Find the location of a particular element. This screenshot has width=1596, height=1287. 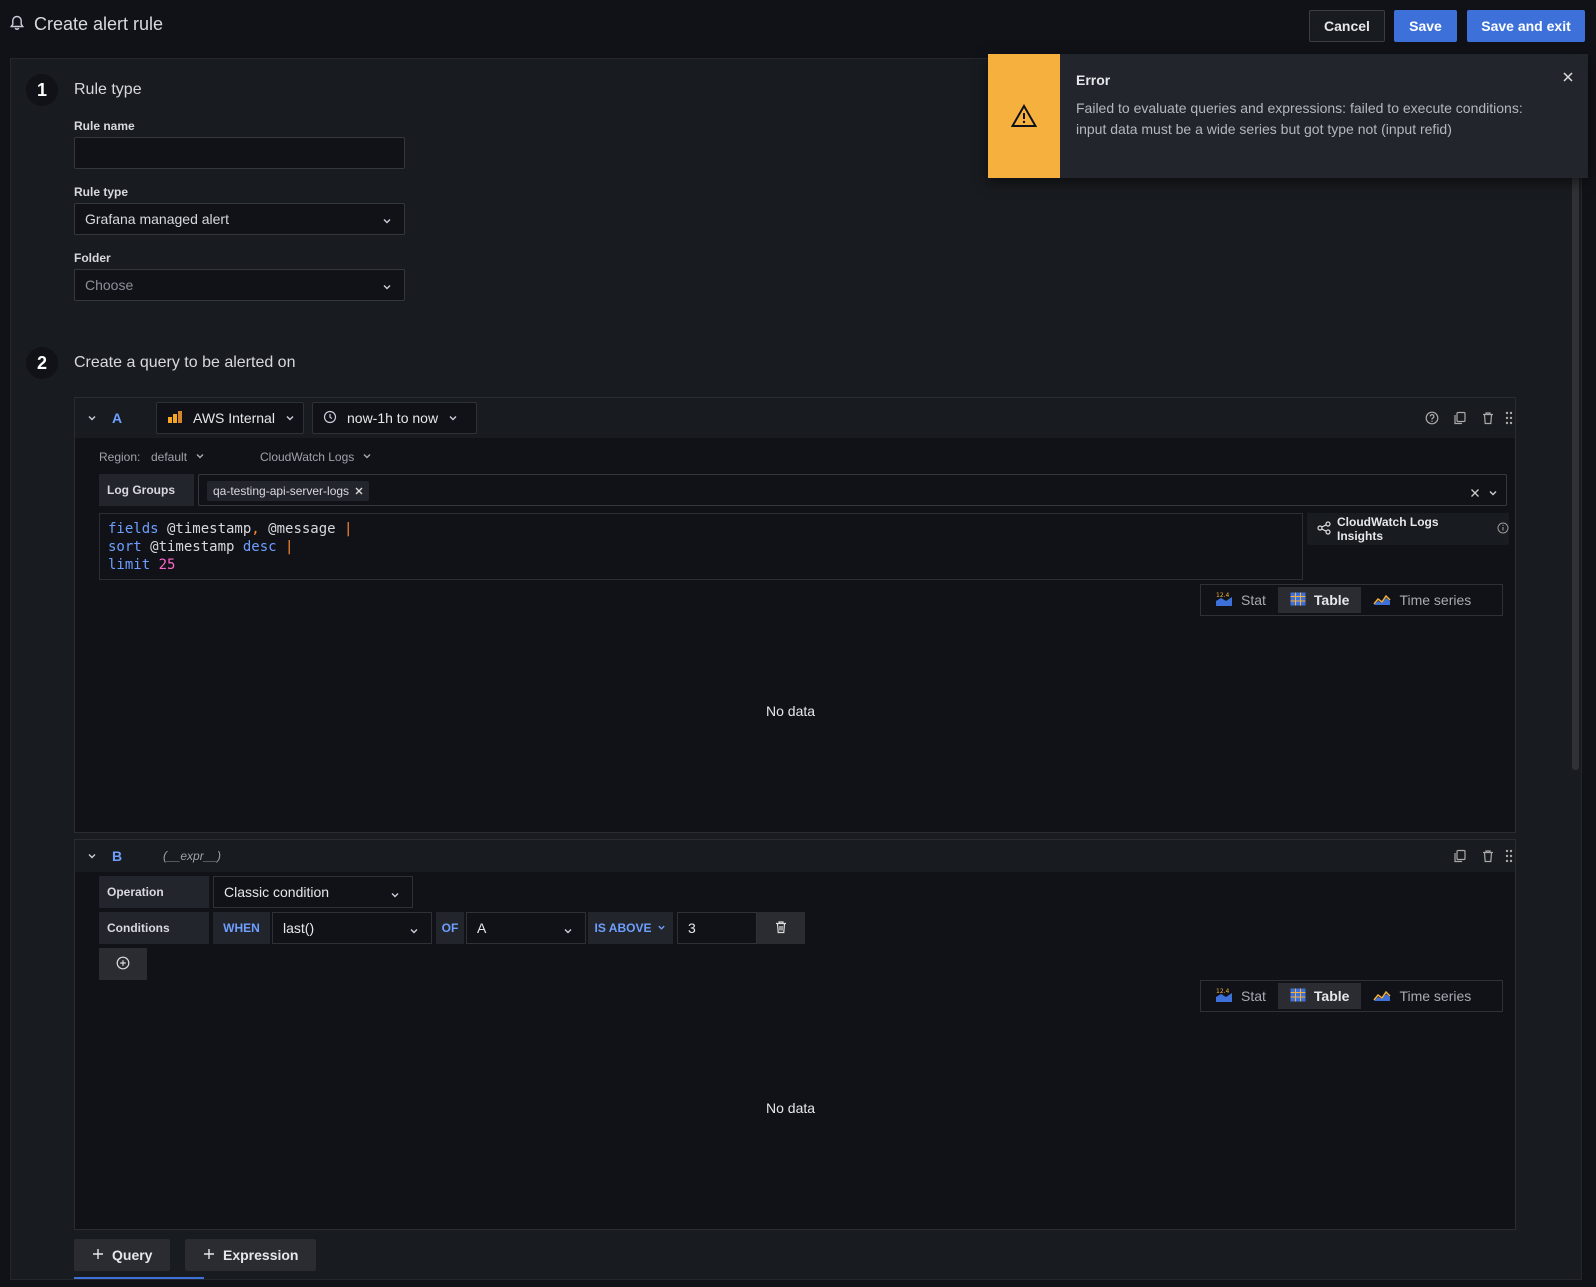

add-query-button: Query is located at coordinates (122, 1255).